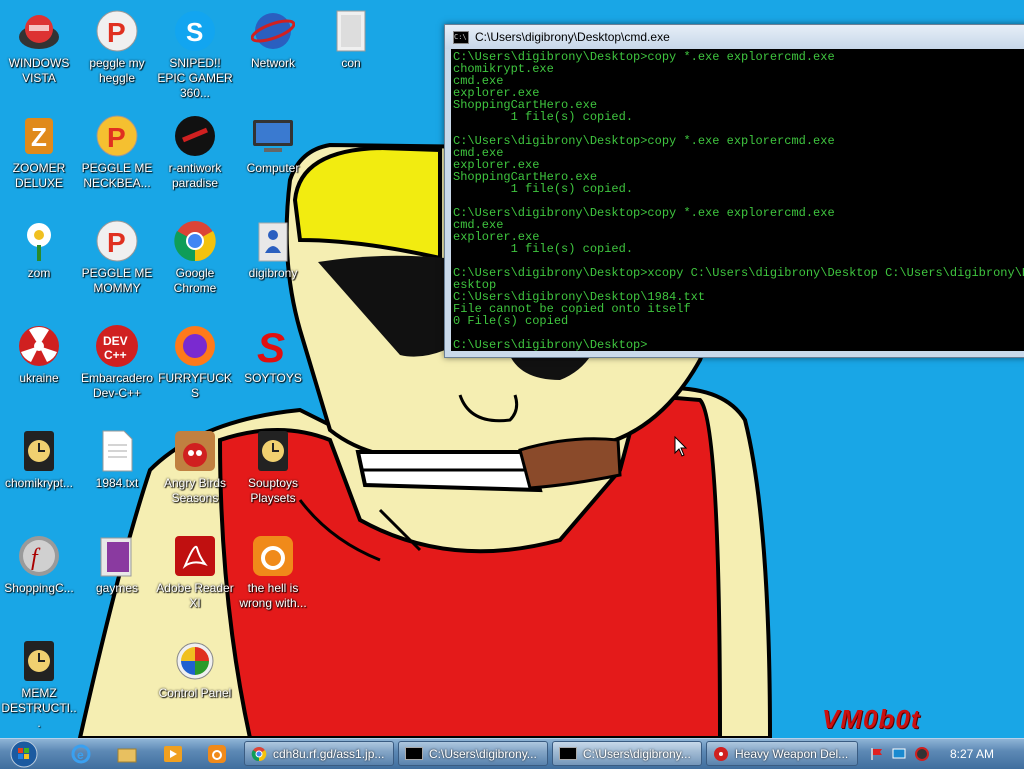  I want to click on computer-icon, so click(273, 136).